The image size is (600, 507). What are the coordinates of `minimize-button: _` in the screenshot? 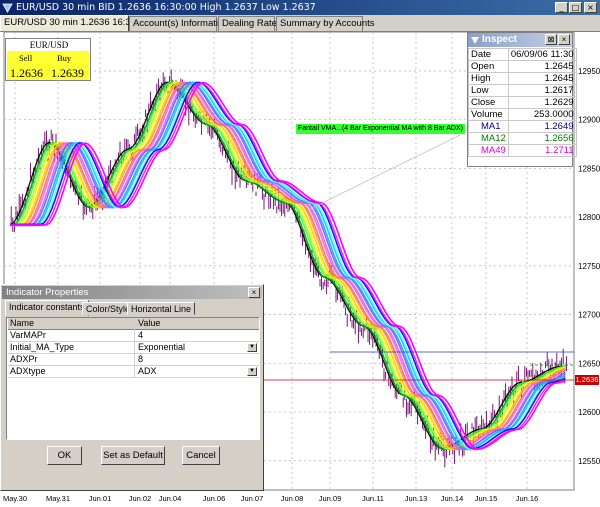 It's located at (561, 7).